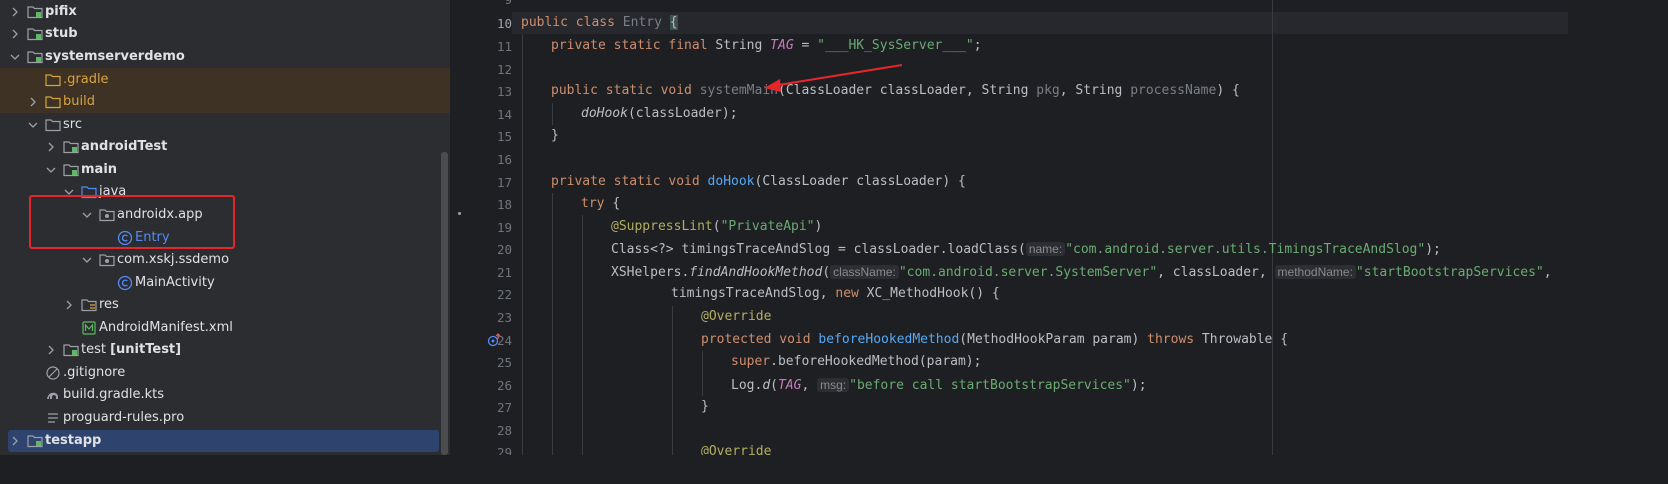  Describe the element at coordinates (716, 227) in the screenshot. I see `code-line-19: @SuppressLint("PrivateApi")` at that location.